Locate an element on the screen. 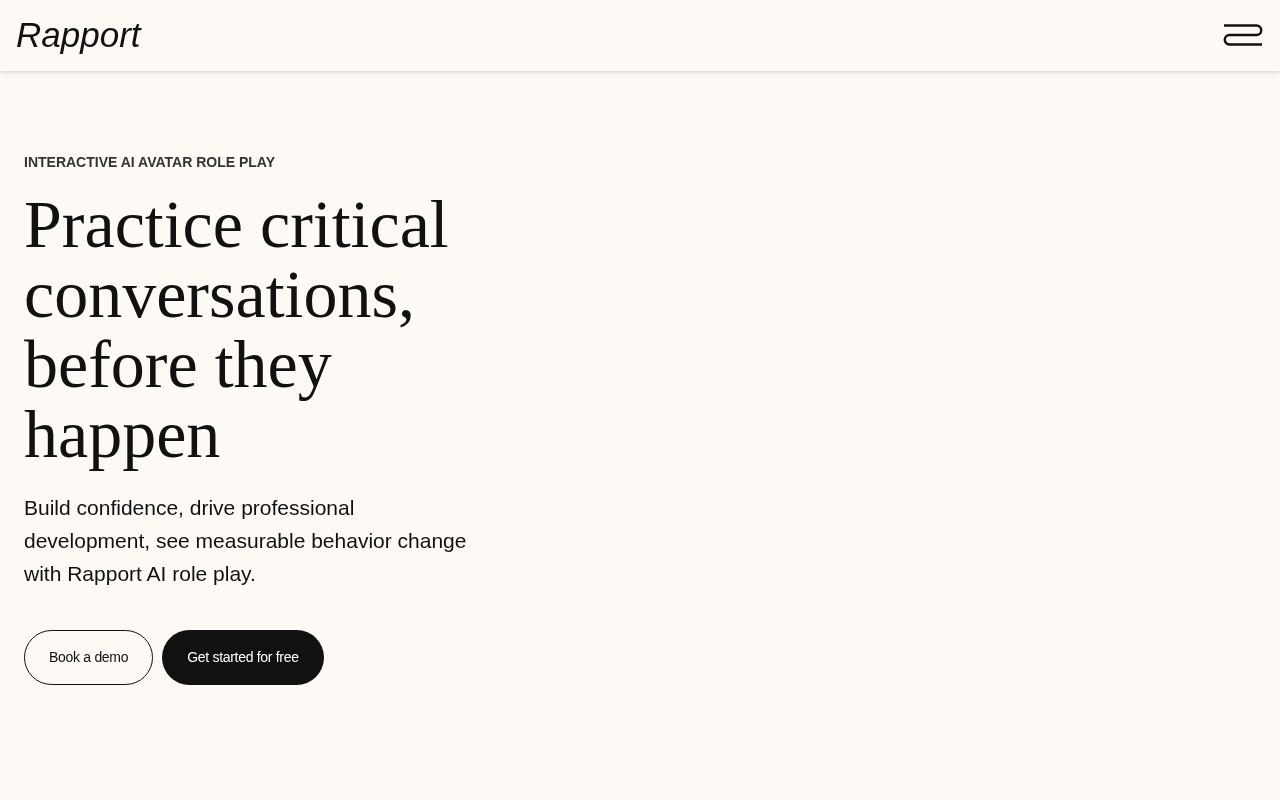 This screenshot has width=1280, height=800. menu-icon is located at coordinates (1243, 35).